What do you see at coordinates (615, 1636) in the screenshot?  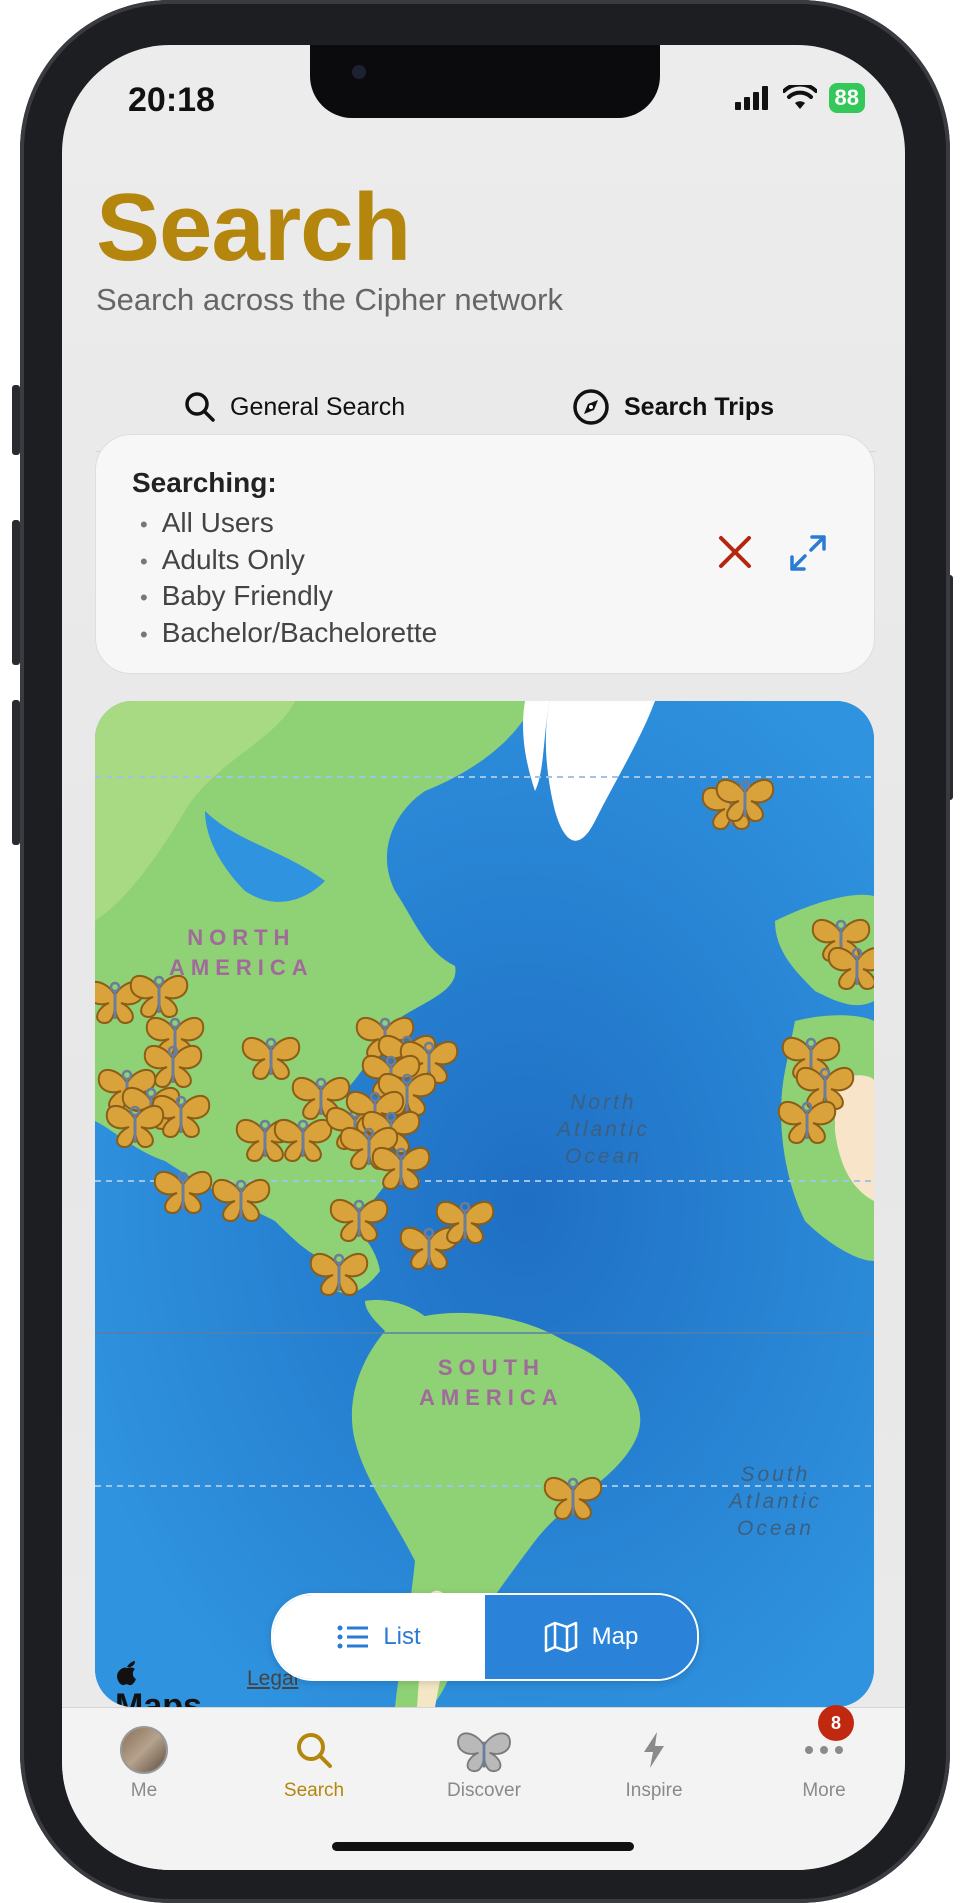 I see `map-view-label: Map` at bounding box center [615, 1636].